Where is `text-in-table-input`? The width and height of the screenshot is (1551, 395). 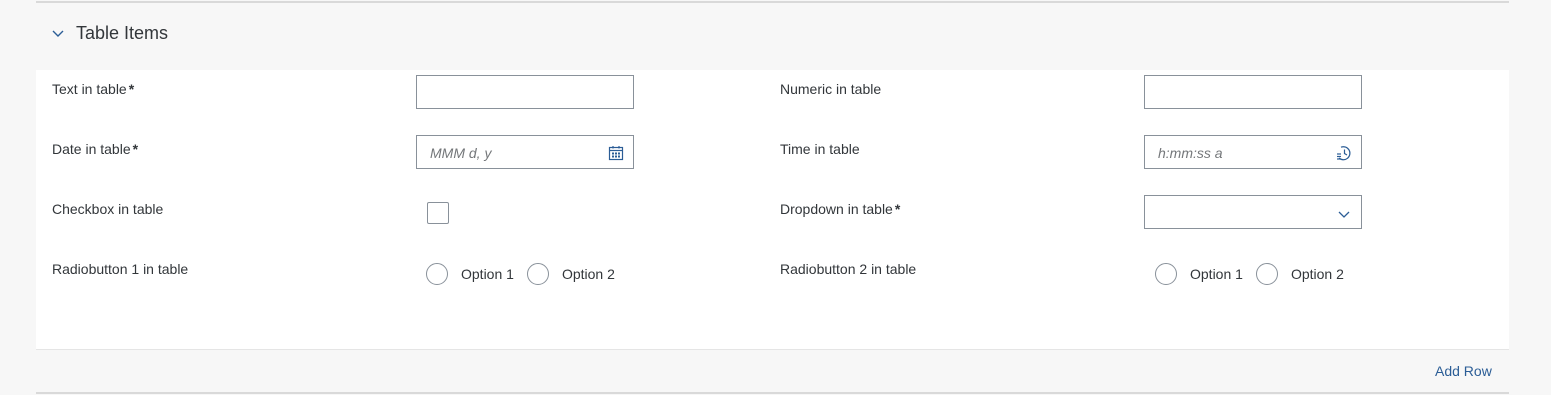 text-in-table-input is located at coordinates (525, 92).